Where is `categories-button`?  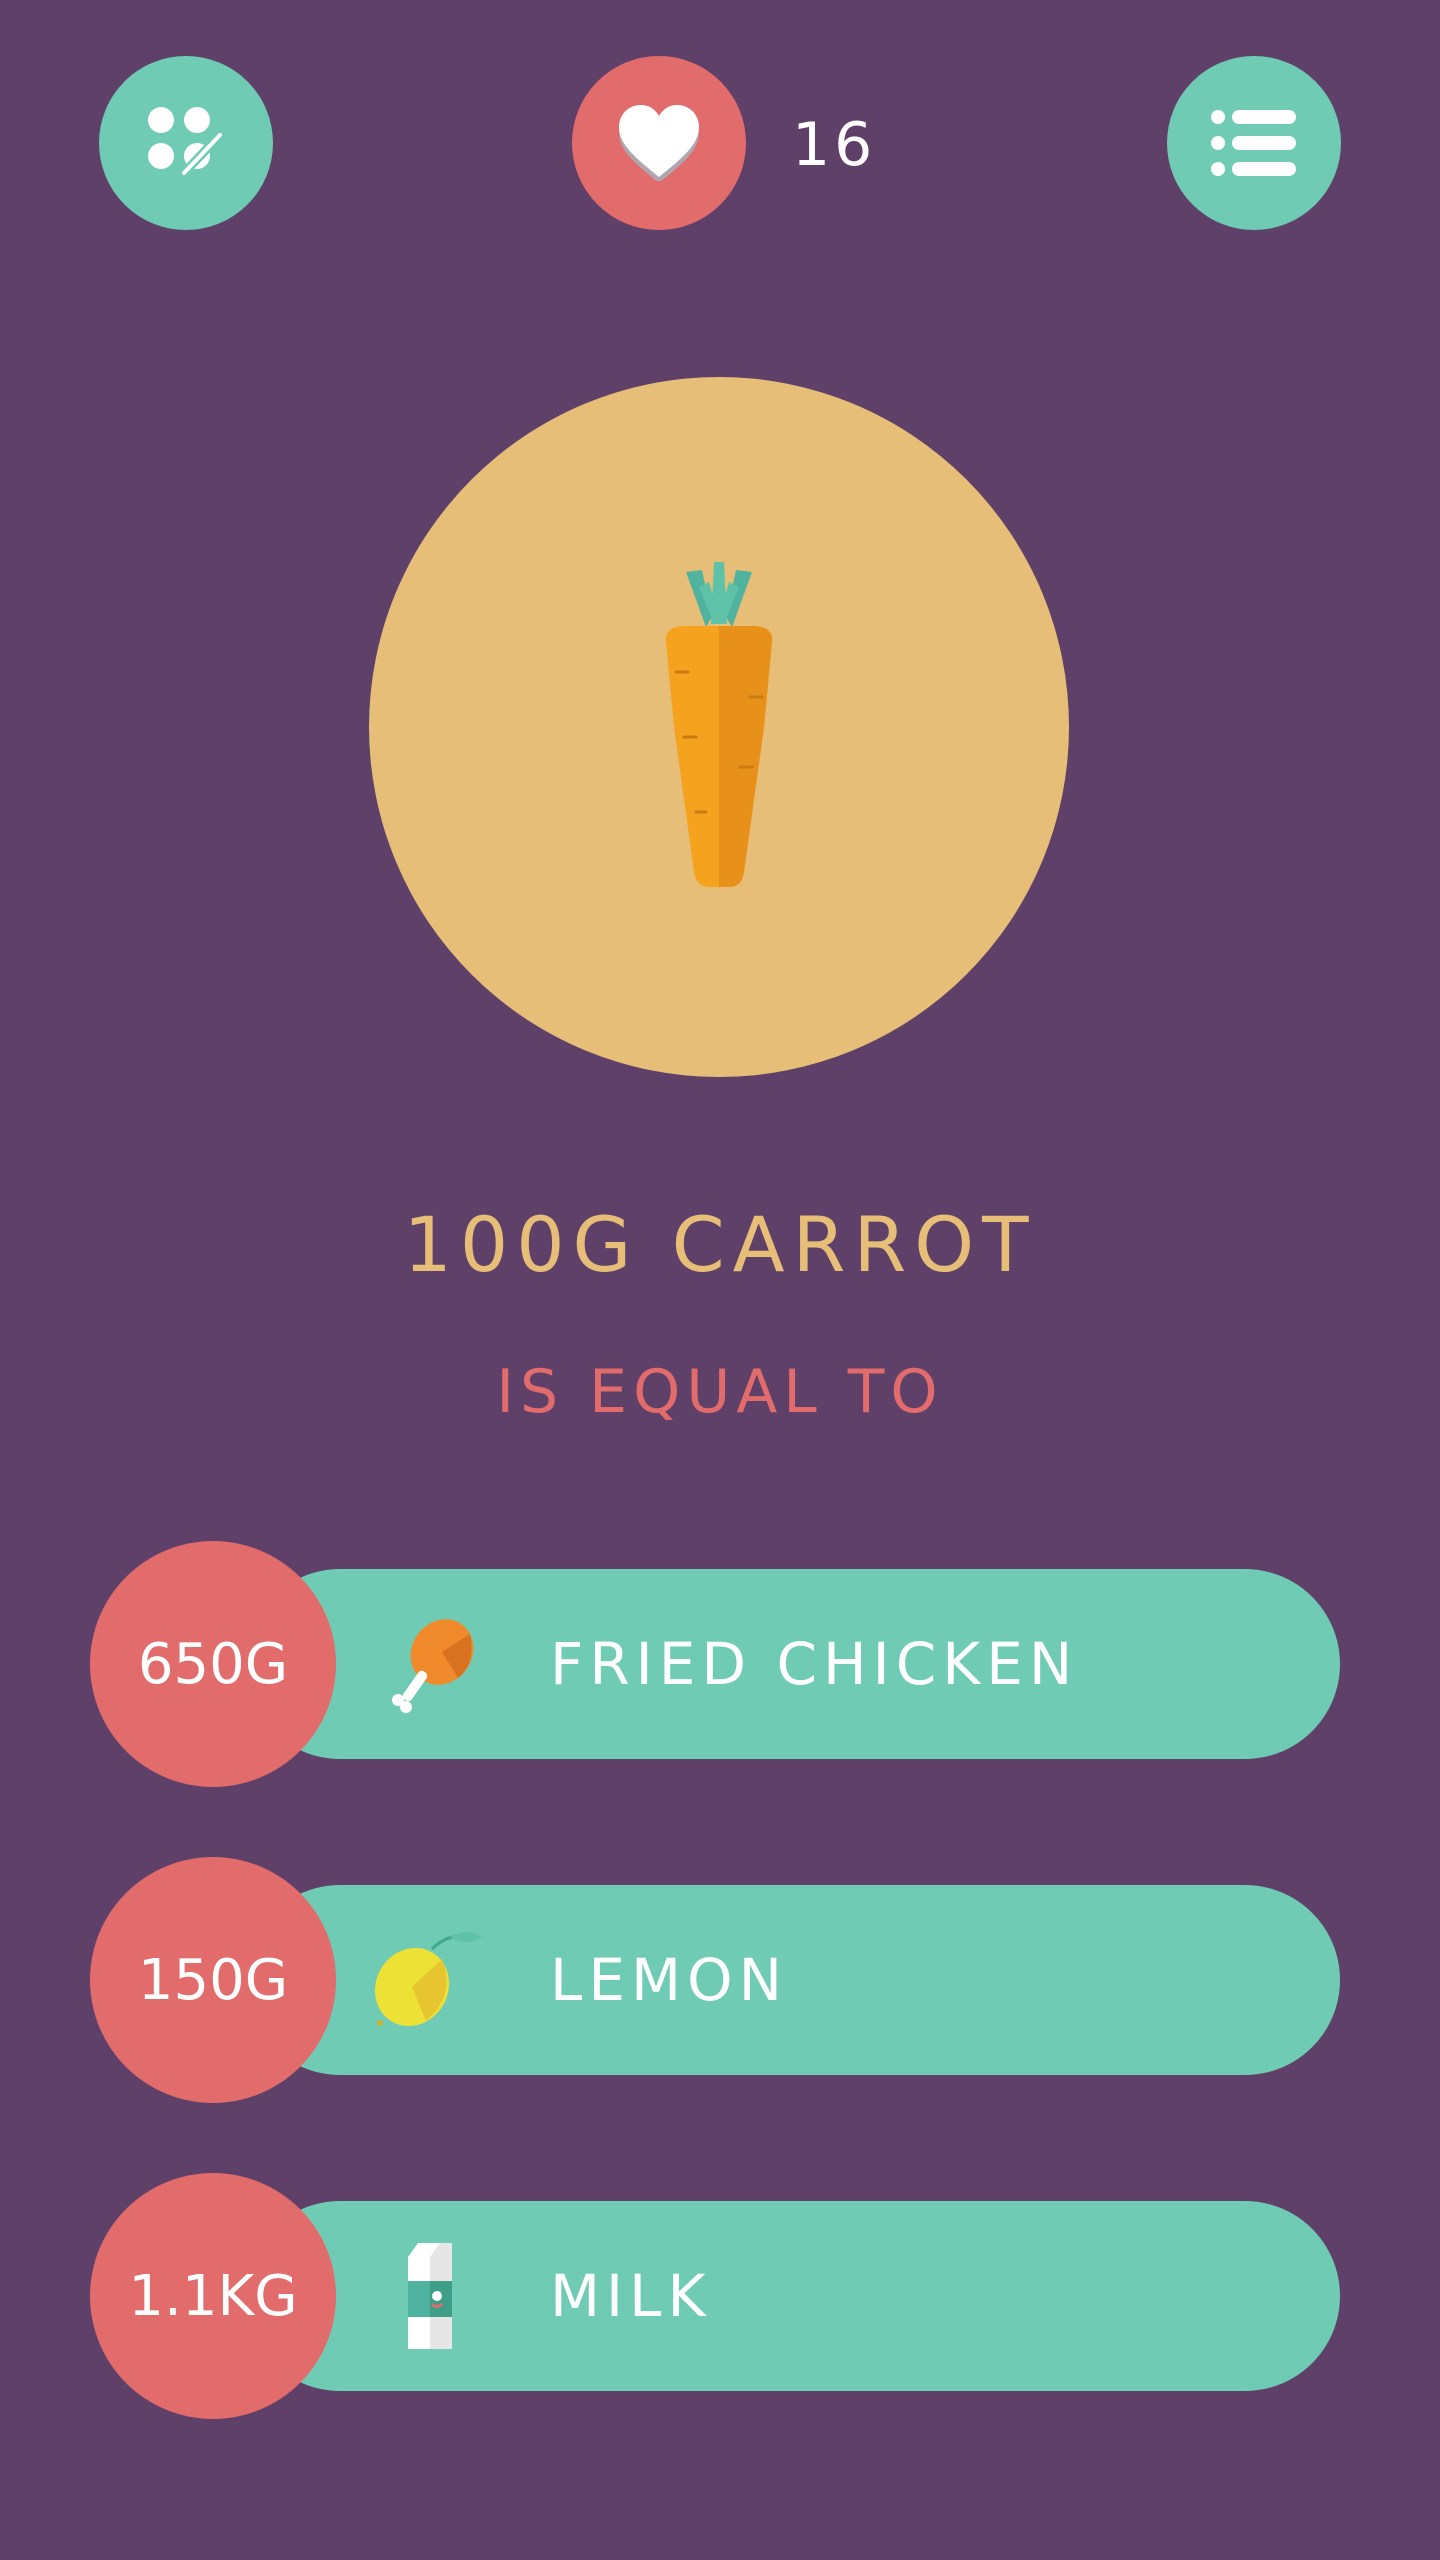 categories-button is located at coordinates (186, 143).